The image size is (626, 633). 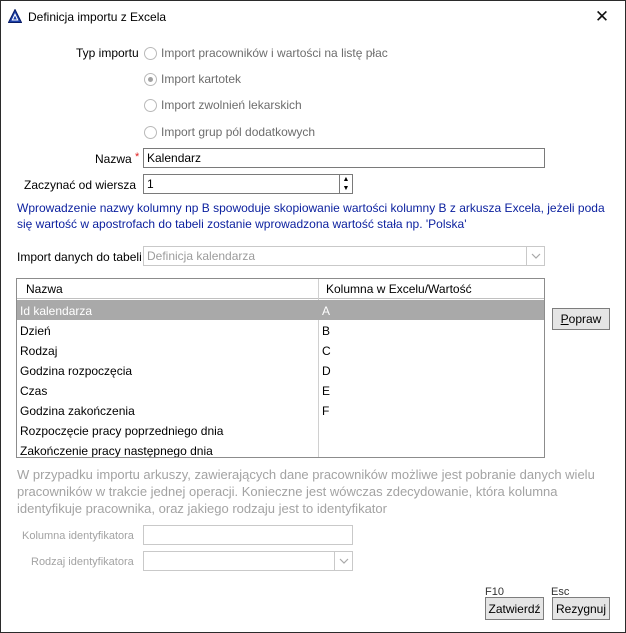 What do you see at coordinates (318, 289) in the screenshot?
I see `grid-header-divider` at bounding box center [318, 289].